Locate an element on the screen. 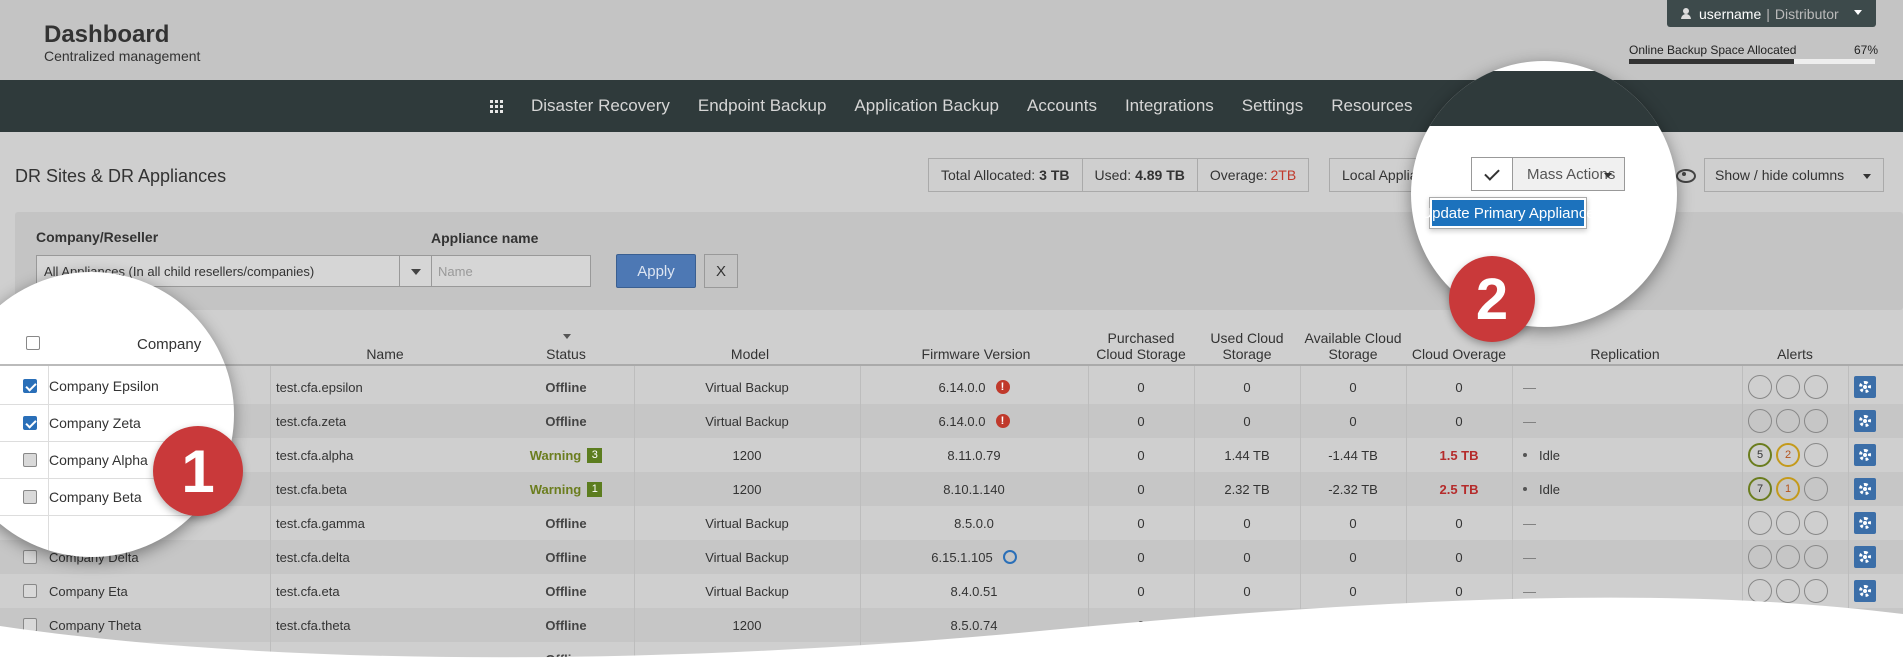  nav-item-integrations: Integrations is located at coordinates (1169, 106).